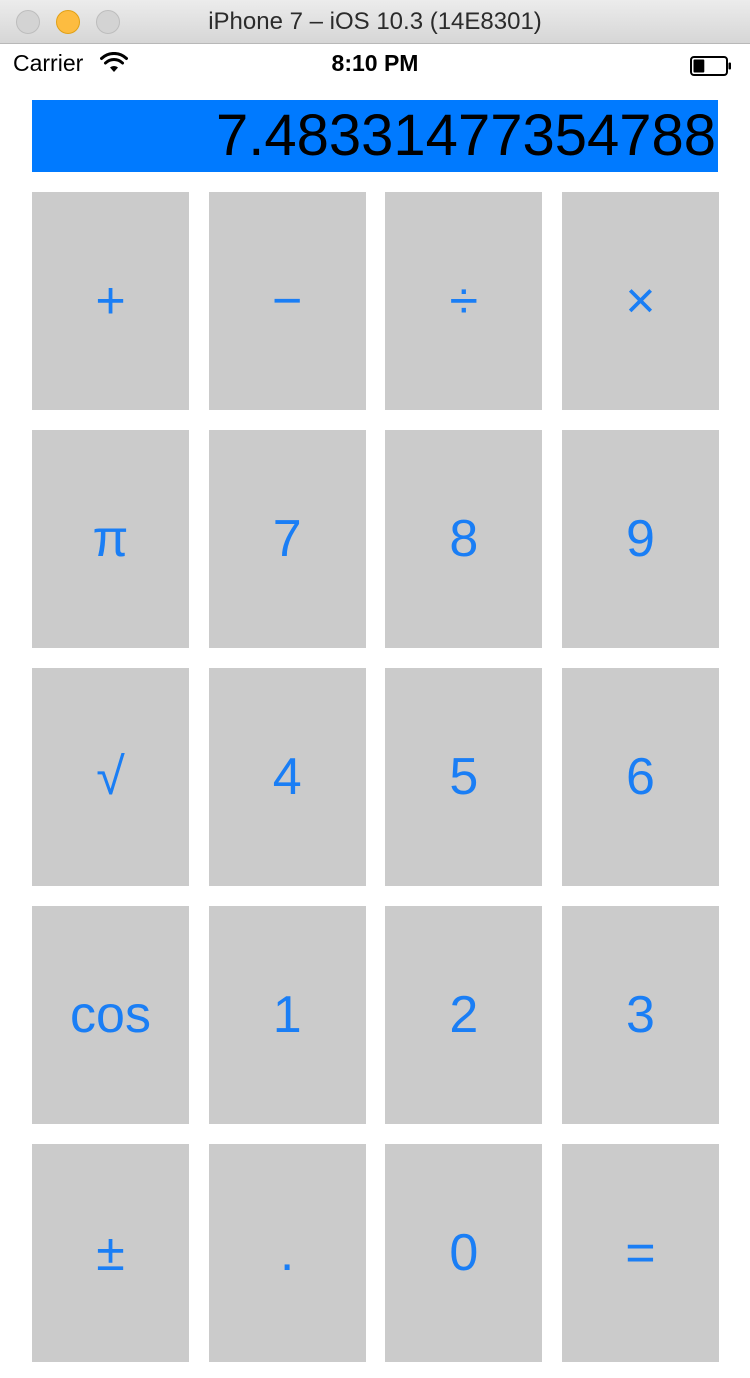 The width and height of the screenshot is (750, 1378). Describe the element at coordinates (110, 539) in the screenshot. I see `pi-button: π` at that location.